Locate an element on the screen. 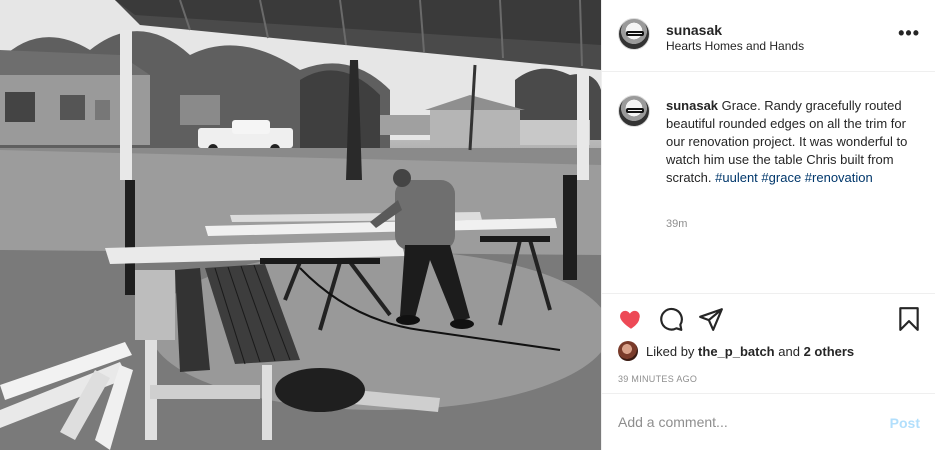  hashtag-link: #grace is located at coordinates (781, 177).